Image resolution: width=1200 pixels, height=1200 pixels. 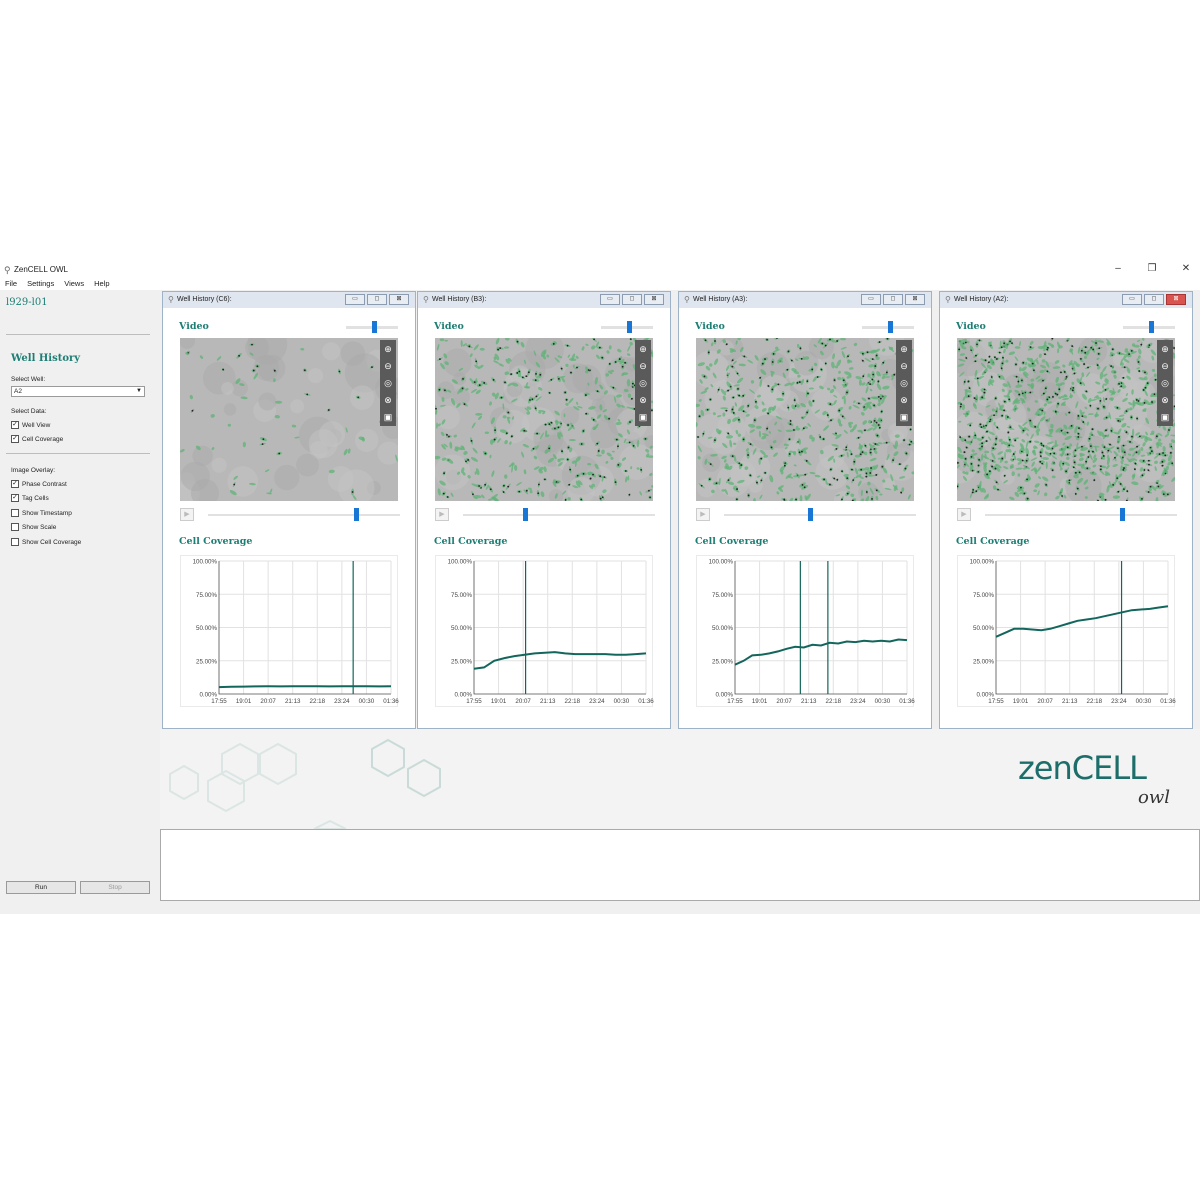 I want to click on checkbox-show-scale: Show Scale, so click(x=33, y=527).